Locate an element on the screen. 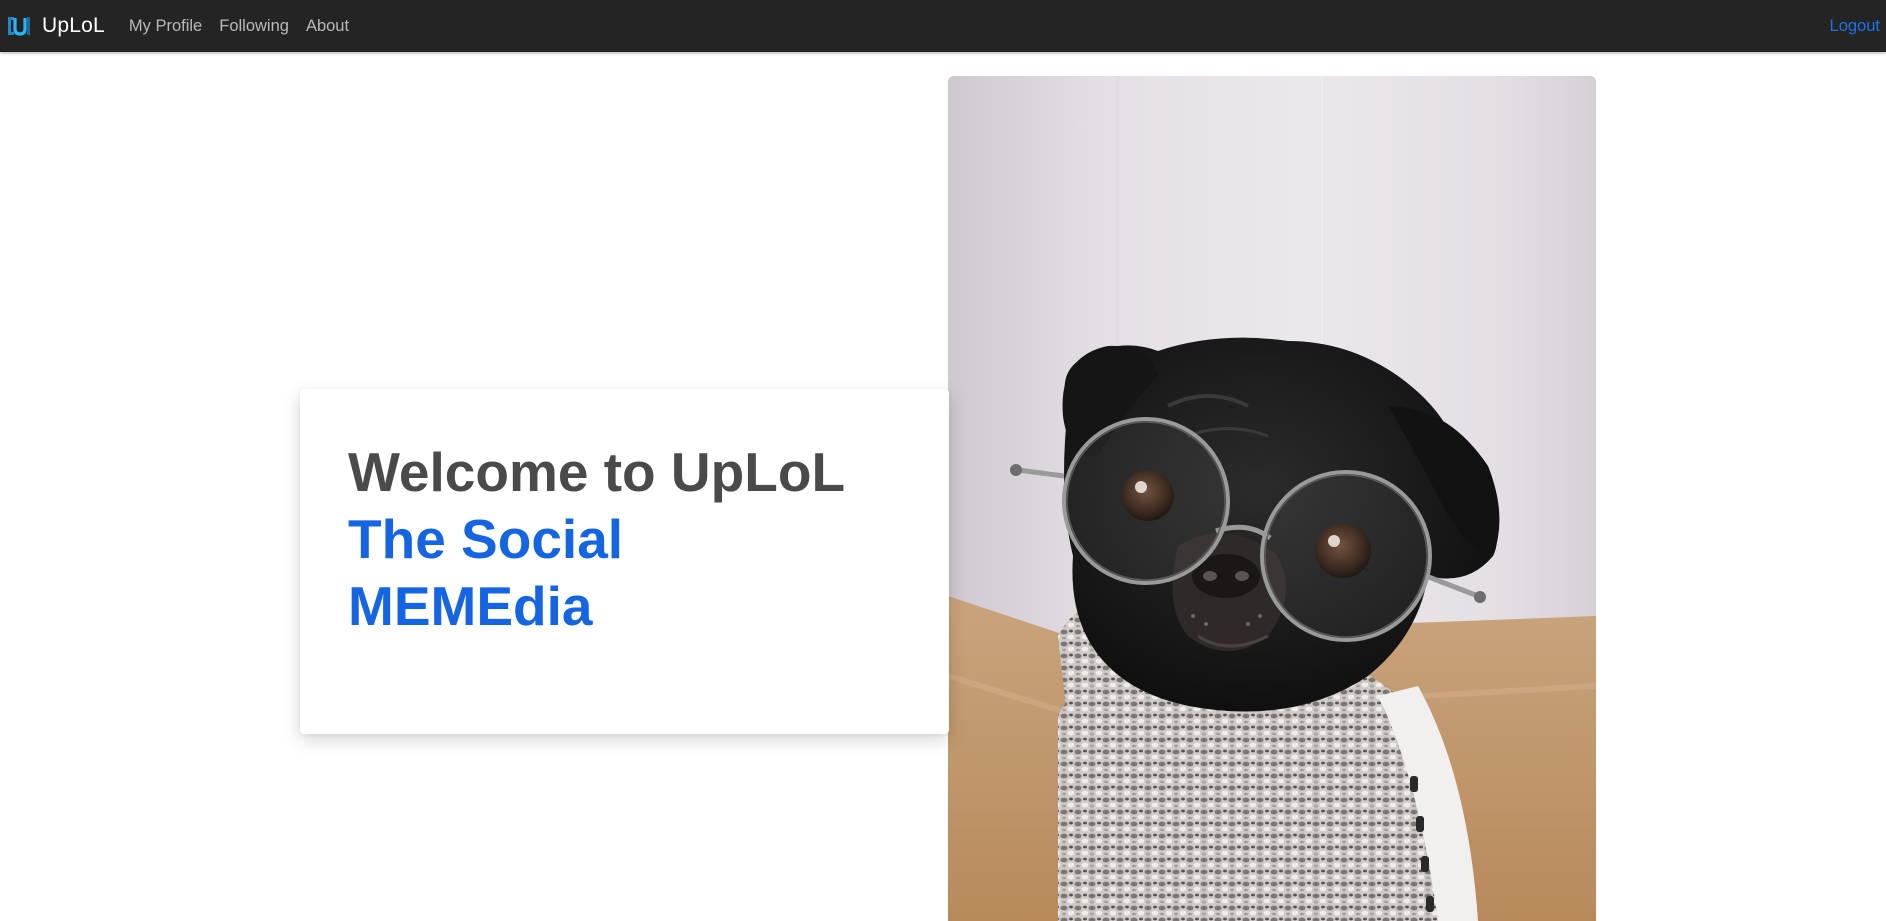  uplol-logo-icon is located at coordinates (20, 26).